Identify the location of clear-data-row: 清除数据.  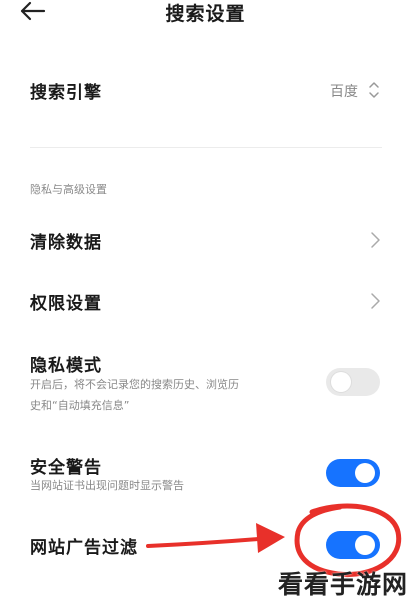
(205, 240).